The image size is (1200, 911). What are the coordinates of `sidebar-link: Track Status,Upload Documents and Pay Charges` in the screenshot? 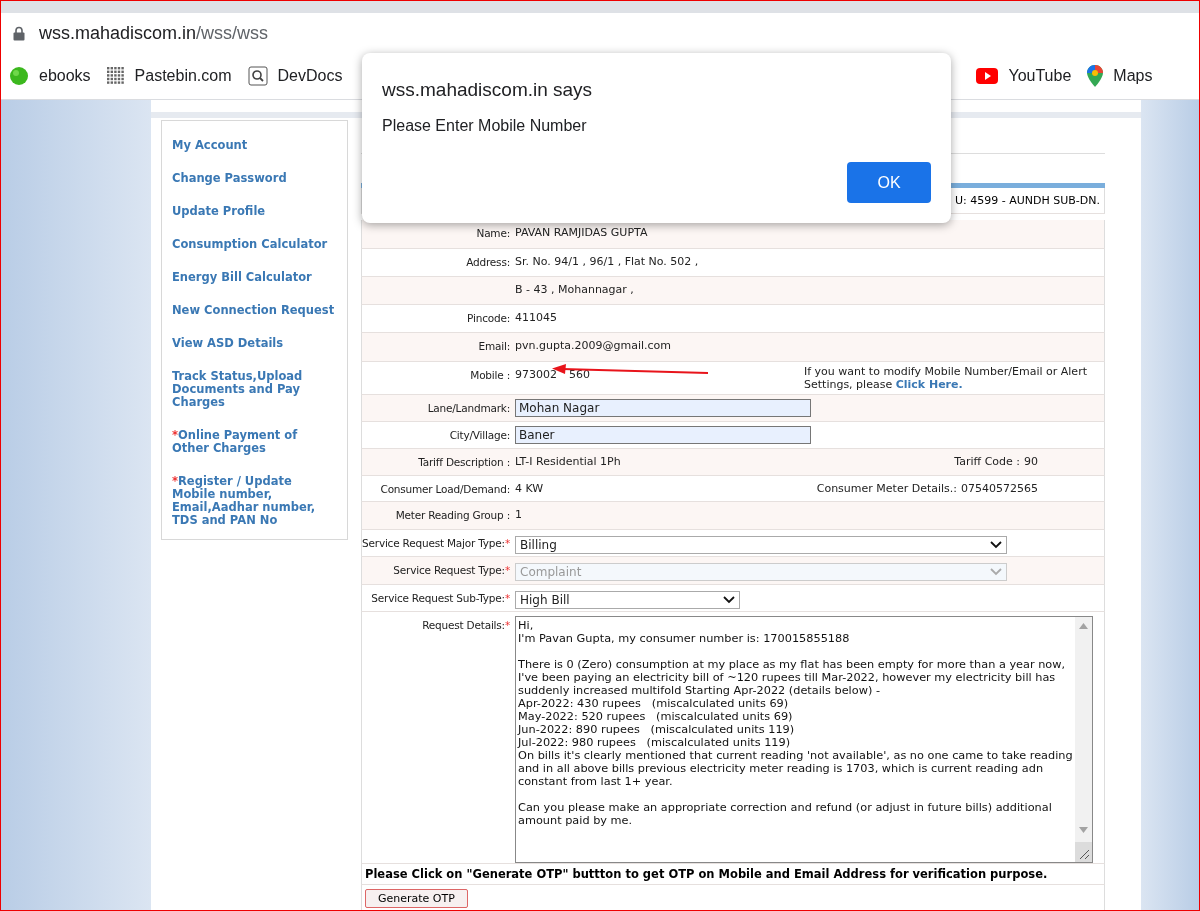 It's located at (254, 395).